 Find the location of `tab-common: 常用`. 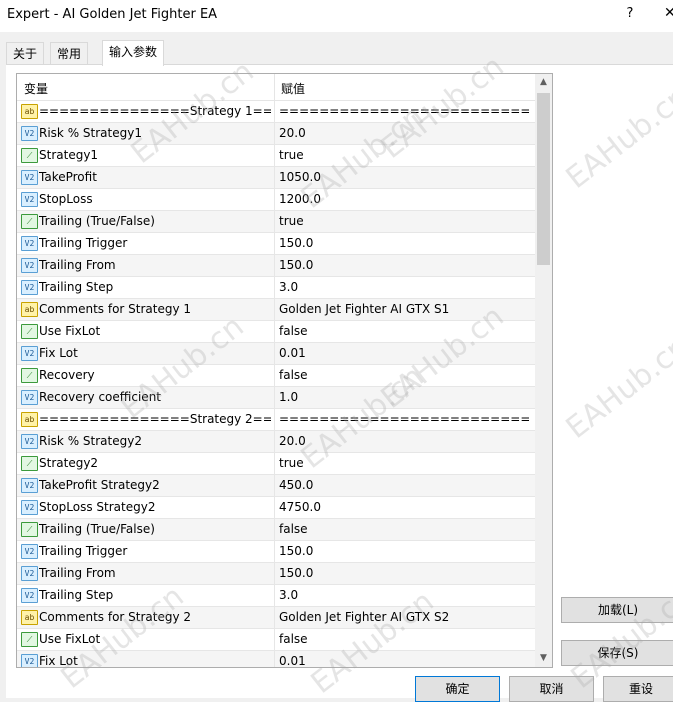

tab-common: 常用 is located at coordinates (69, 53).